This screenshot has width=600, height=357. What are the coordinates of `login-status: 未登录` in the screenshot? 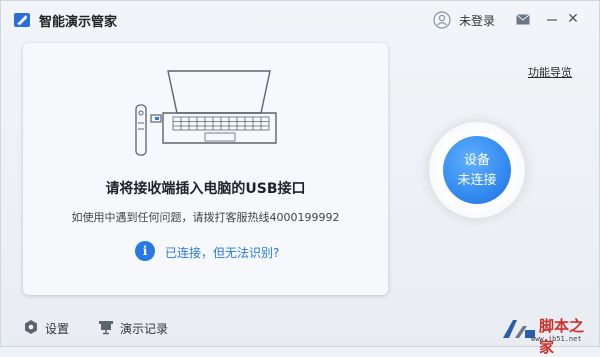 It's located at (477, 20).